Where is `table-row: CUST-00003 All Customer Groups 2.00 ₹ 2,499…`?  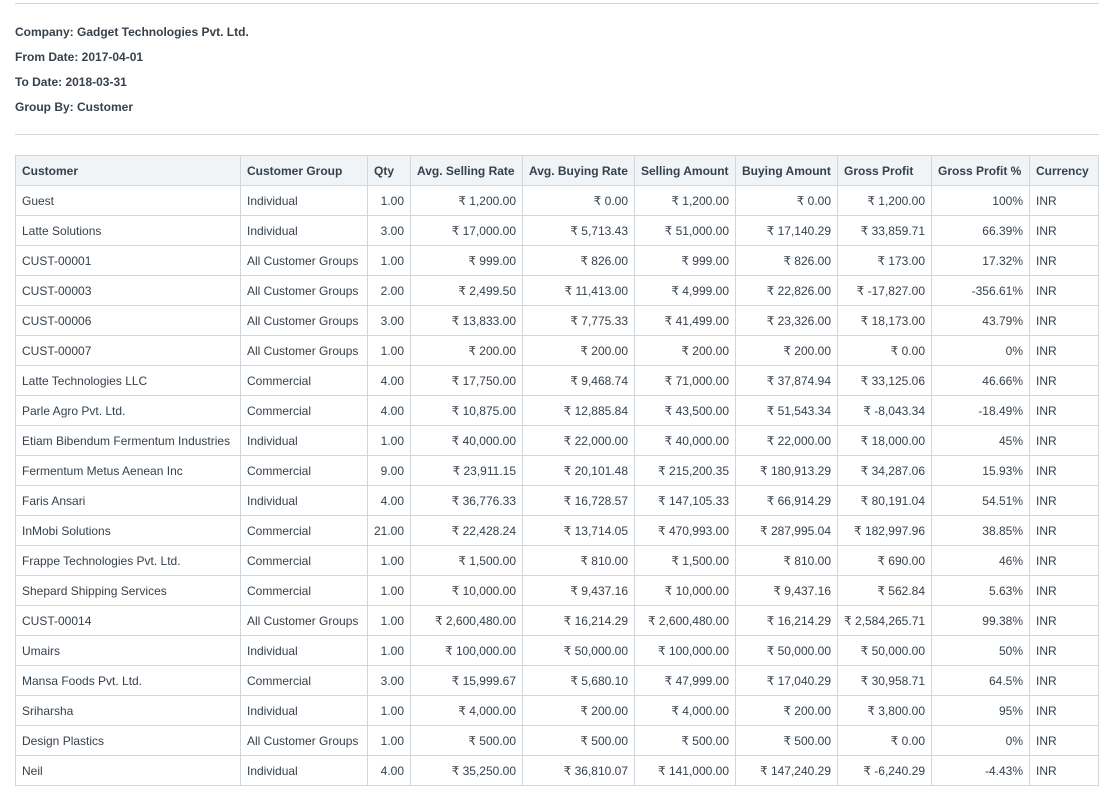 table-row: CUST-00003 All Customer Groups 2.00 ₹ 2,499… is located at coordinates (557, 290).